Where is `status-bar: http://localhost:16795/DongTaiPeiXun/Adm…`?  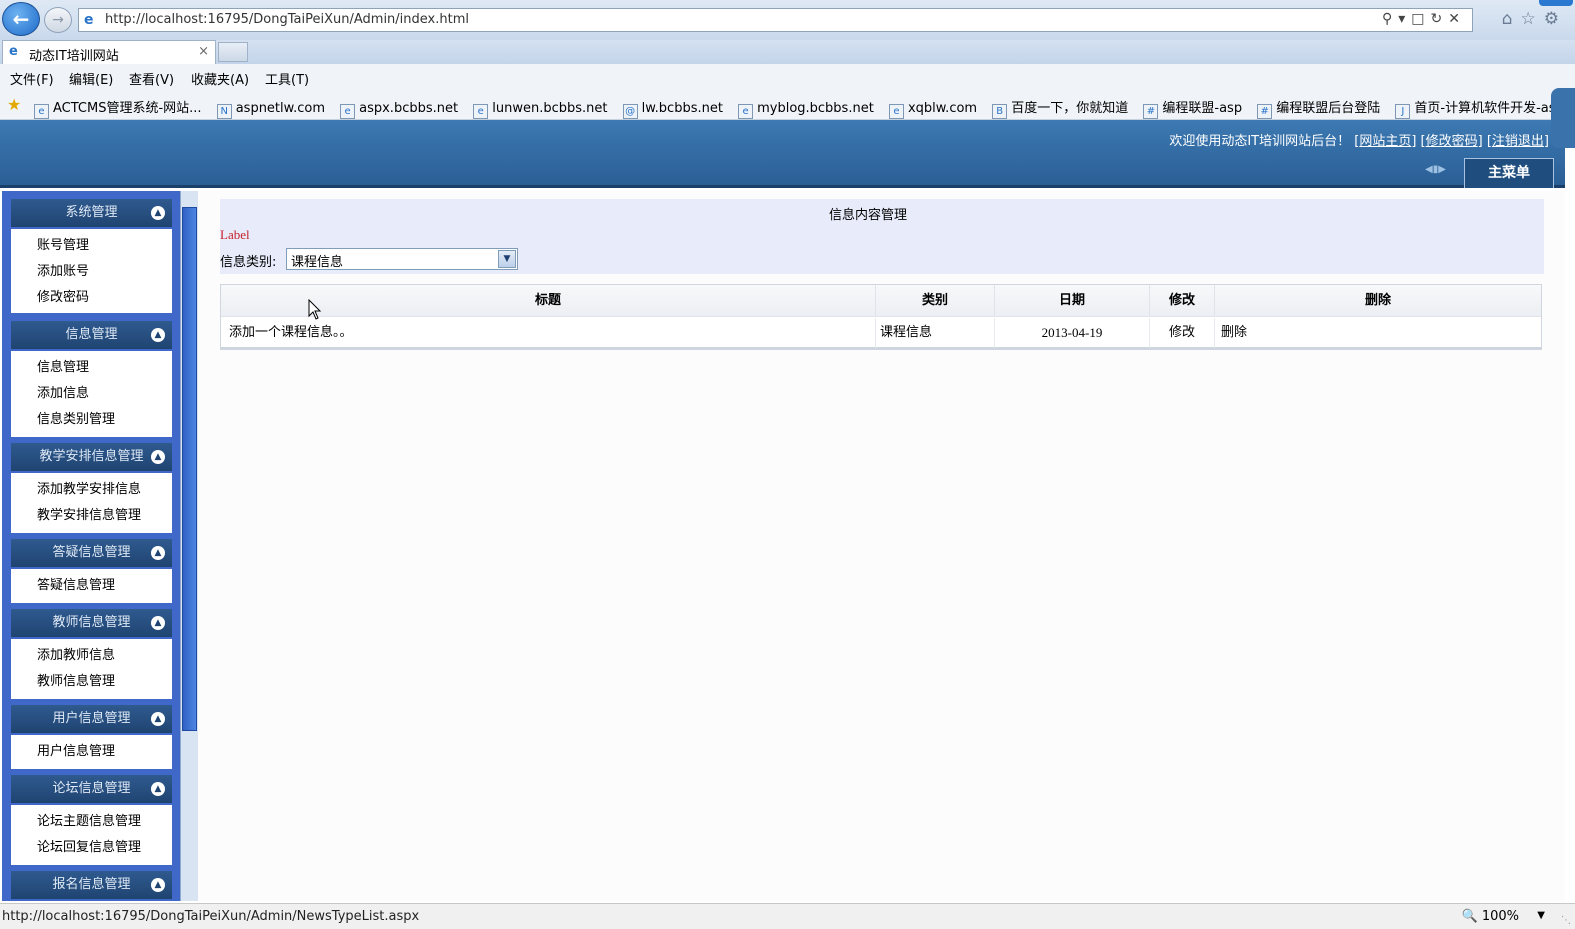
status-bar: http://localhost:16795/DongTaiPeiXun/Adm… is located at coordinates (787, 916).